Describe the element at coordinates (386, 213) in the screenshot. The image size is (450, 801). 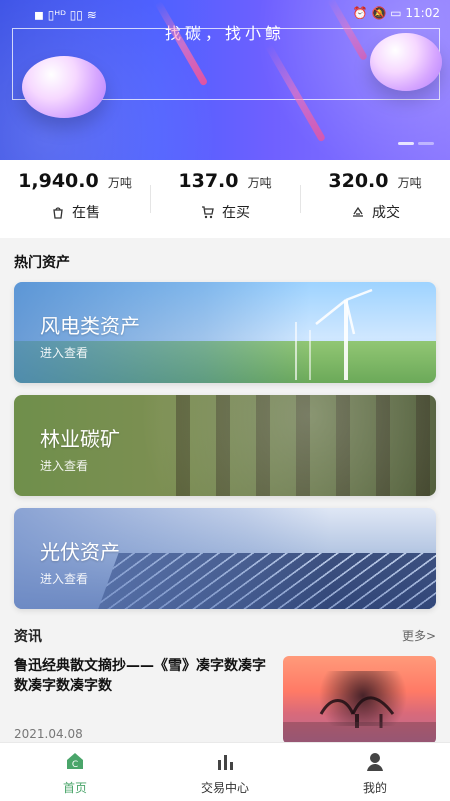
I see `stat-label: 成交` at that location.